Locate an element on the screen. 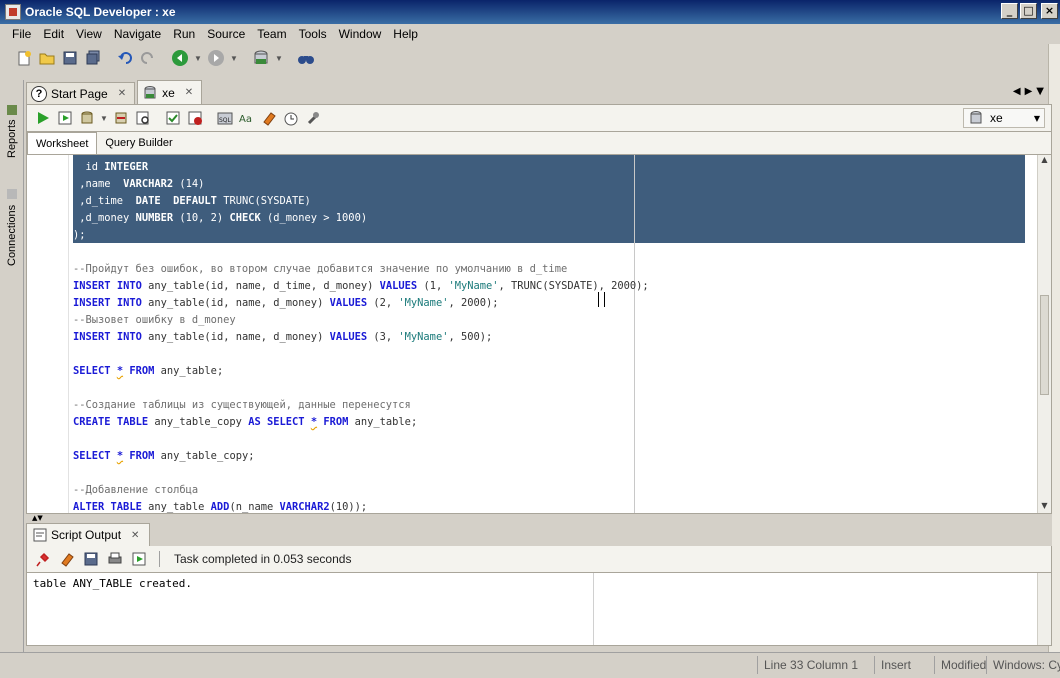 The width and height of the screenshot is (1060, 678). connections-icon is located at coordinates (12, 194).